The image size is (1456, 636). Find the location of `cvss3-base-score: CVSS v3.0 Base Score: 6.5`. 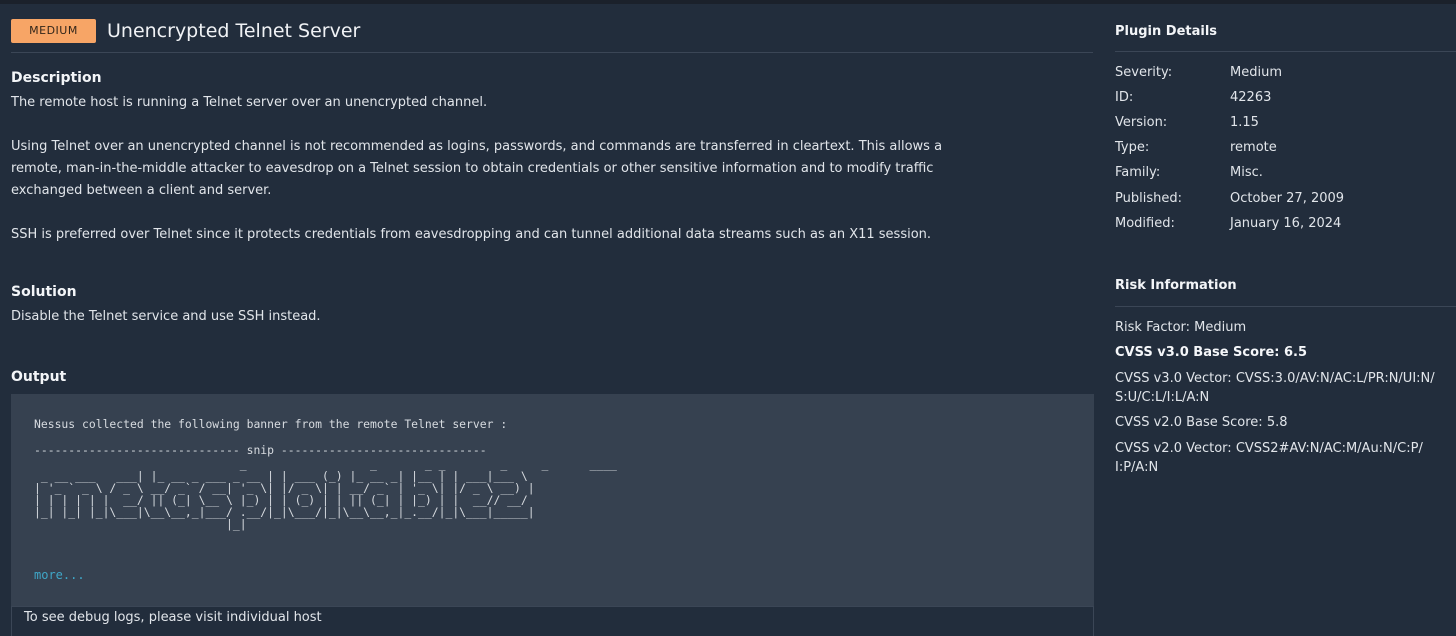

cvss3-base-score: CVSS v3.0 Base Score: 6.5 is located at coordinates (1211, 352).